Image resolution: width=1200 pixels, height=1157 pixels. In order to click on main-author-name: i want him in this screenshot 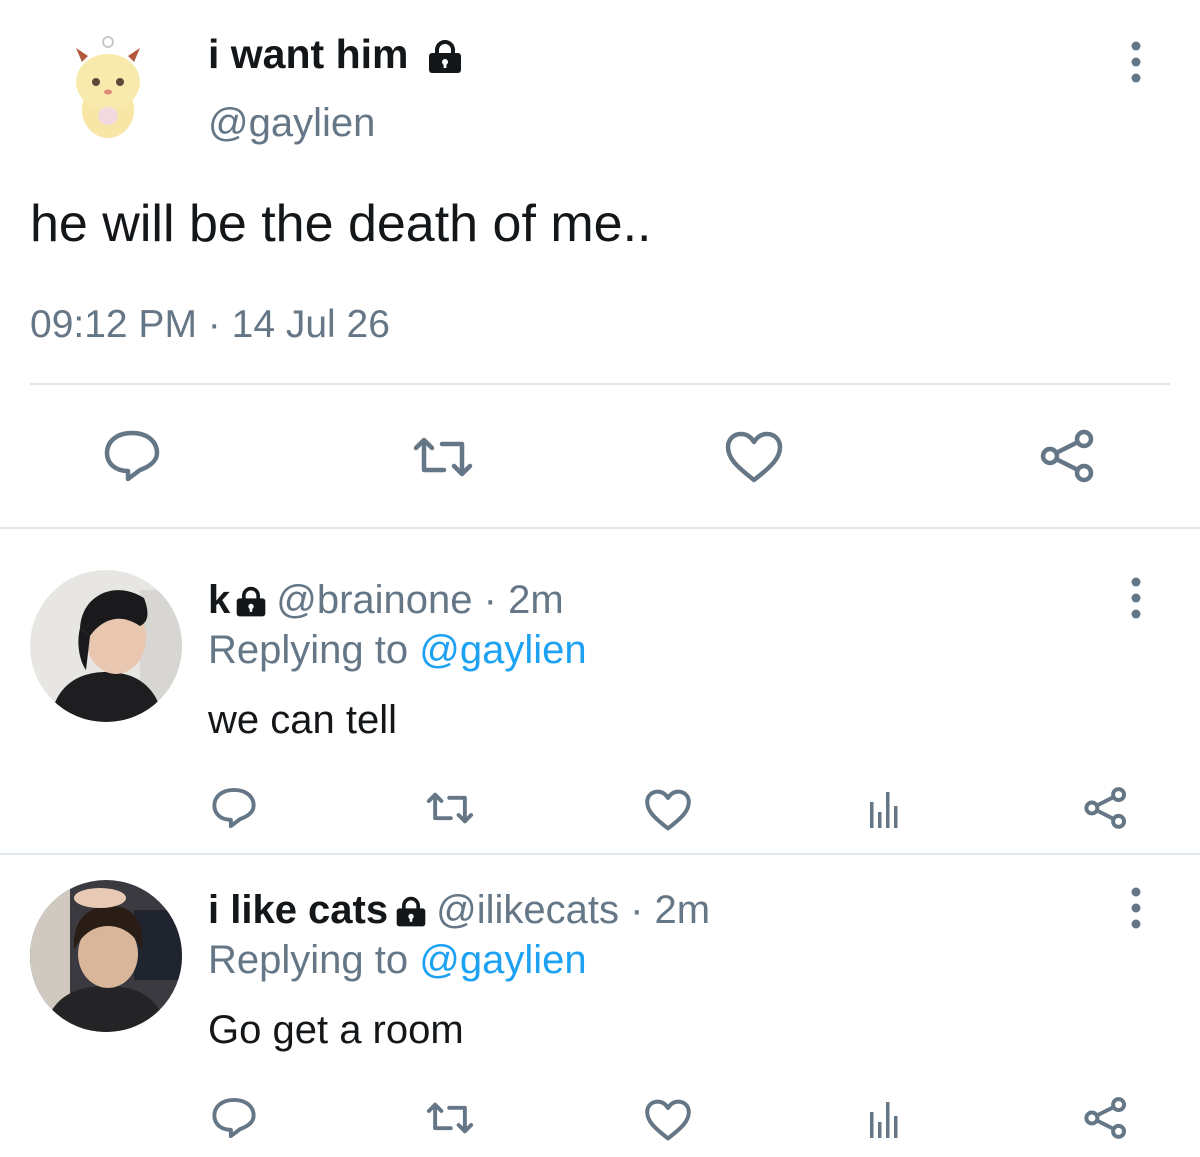, I will do `click(336, 54)`.